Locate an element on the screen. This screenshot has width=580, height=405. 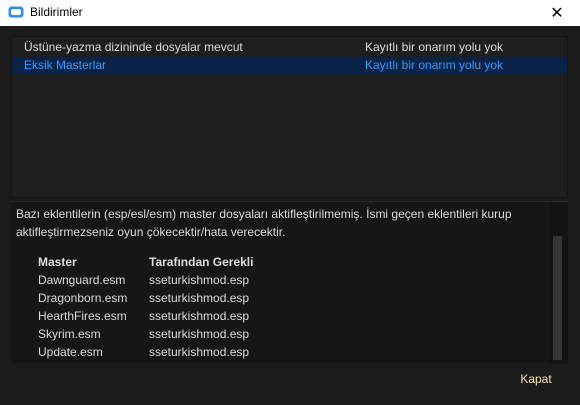
master-cell: Dawnguard.esm is located at coordinates (82, 280).